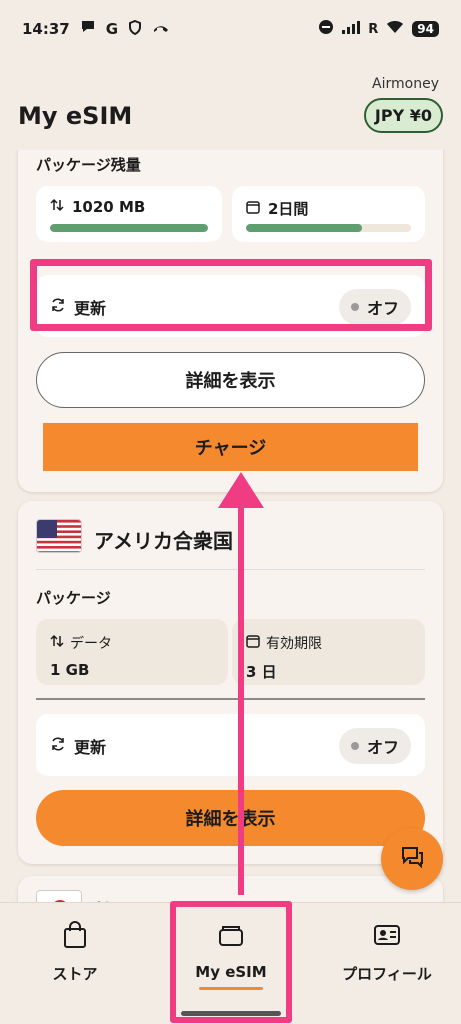  I want to click on home-indicator, so click(231, 1013).